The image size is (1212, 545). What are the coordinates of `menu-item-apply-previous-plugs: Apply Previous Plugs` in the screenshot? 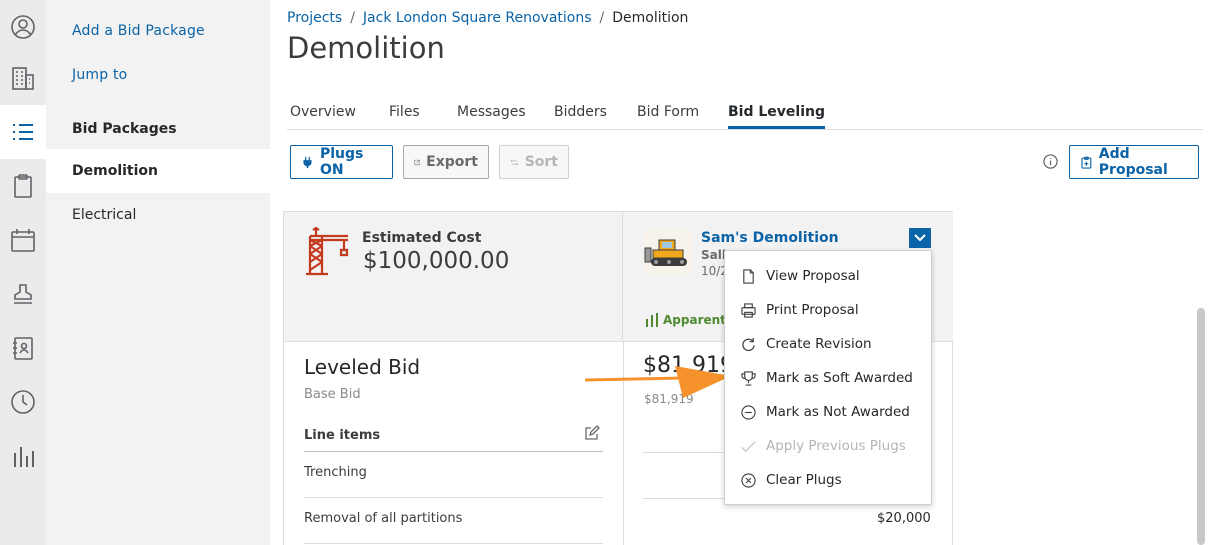 It's located at (828, 446).